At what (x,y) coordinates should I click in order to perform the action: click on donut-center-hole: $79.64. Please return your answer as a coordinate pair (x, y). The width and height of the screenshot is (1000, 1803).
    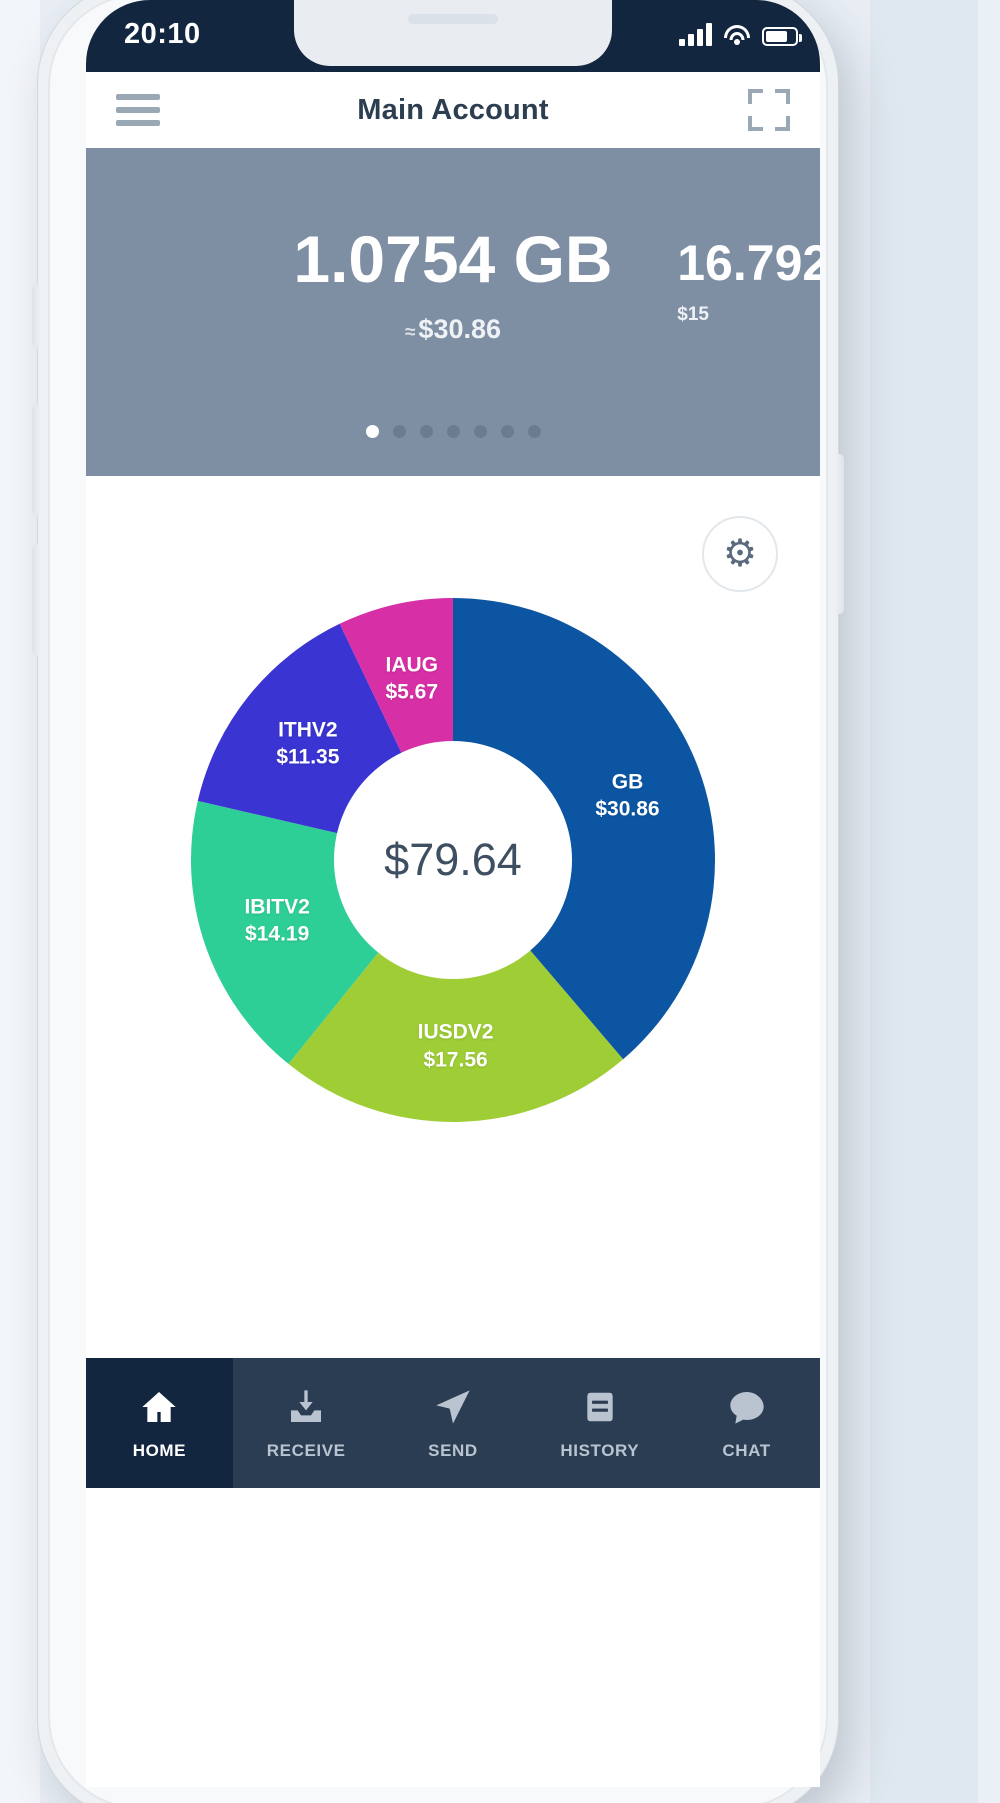
    Looking at the image, I should click on (453, 860).